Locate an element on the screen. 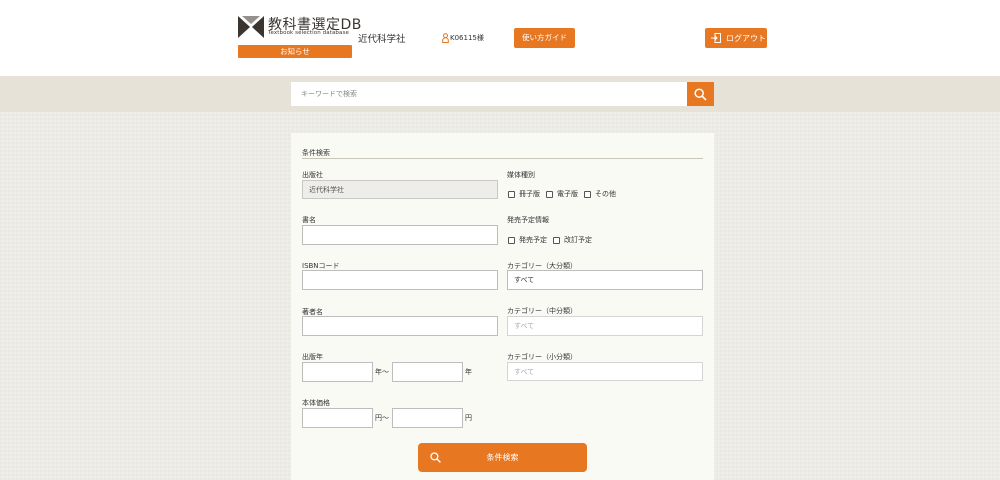 This screenshot has width=1000, height=480. guide-button: 使い方ガイド is located at coordinates (544, 38).